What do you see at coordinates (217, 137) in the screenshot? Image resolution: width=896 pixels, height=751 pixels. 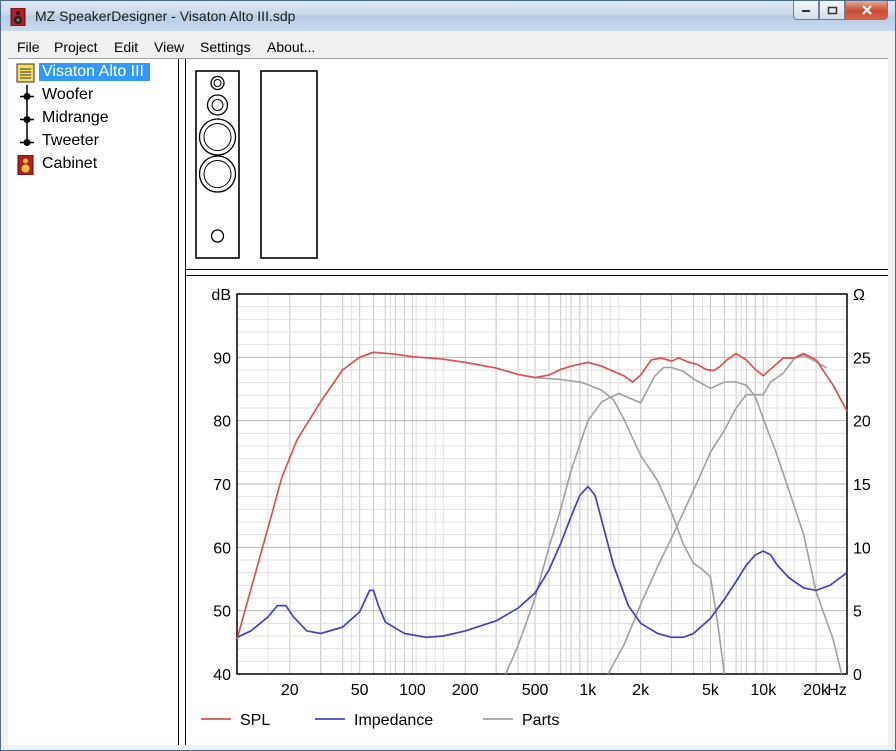 I see `woofer-1-outline` at bounding box center [217, 137].